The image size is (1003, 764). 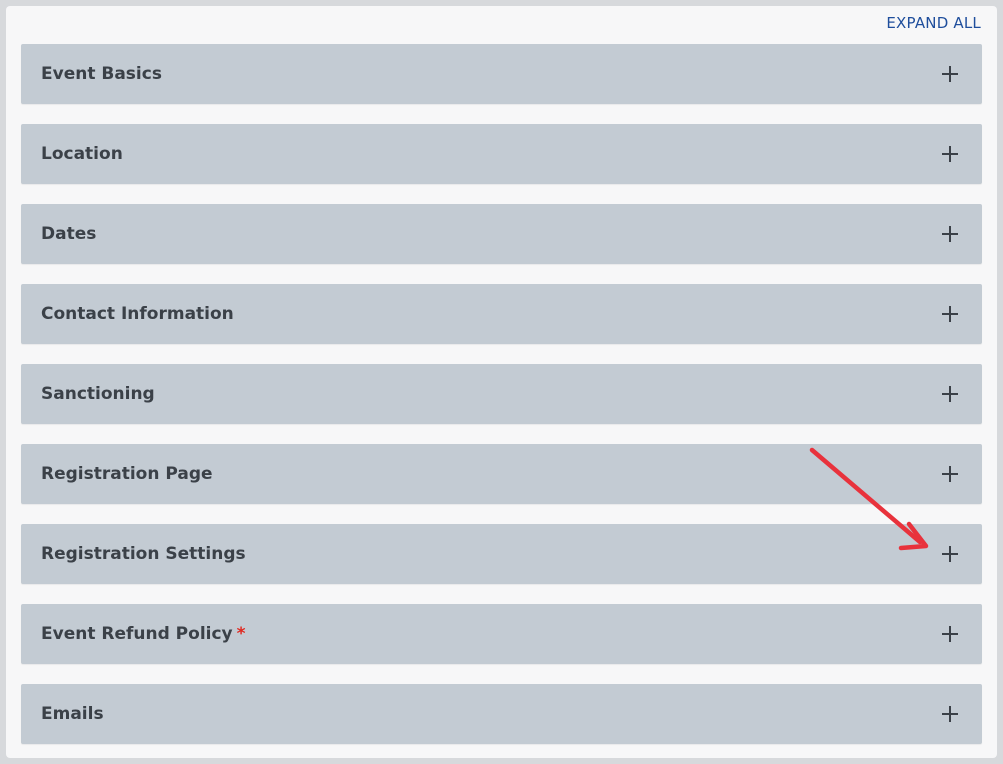 I want to click on section-title: Event Basics, so click(x=101, y=74).